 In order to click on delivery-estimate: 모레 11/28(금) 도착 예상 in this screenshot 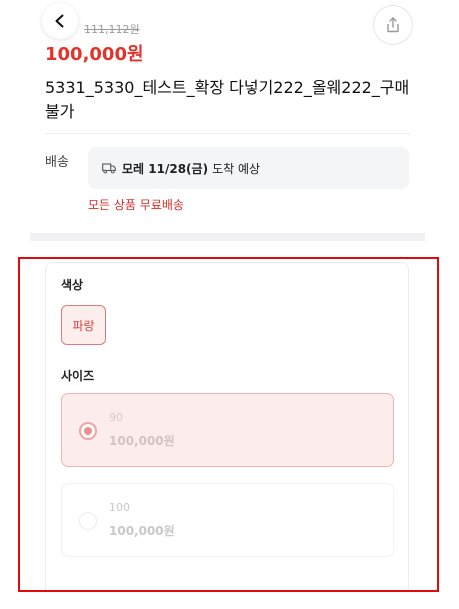, I will do `click(248, 168)`.